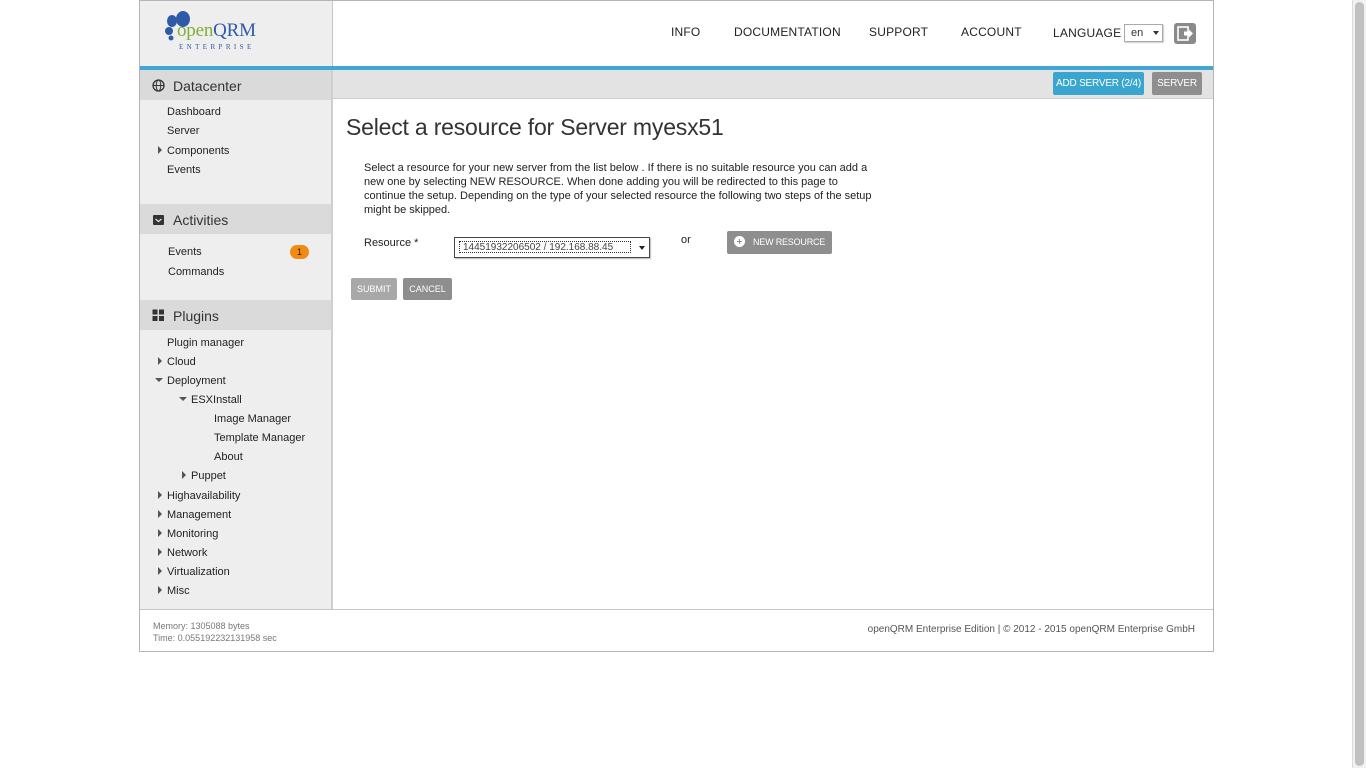 The image size is (1366, 768). I want to click on submit-button: SUBMIT, so click(374, 289).